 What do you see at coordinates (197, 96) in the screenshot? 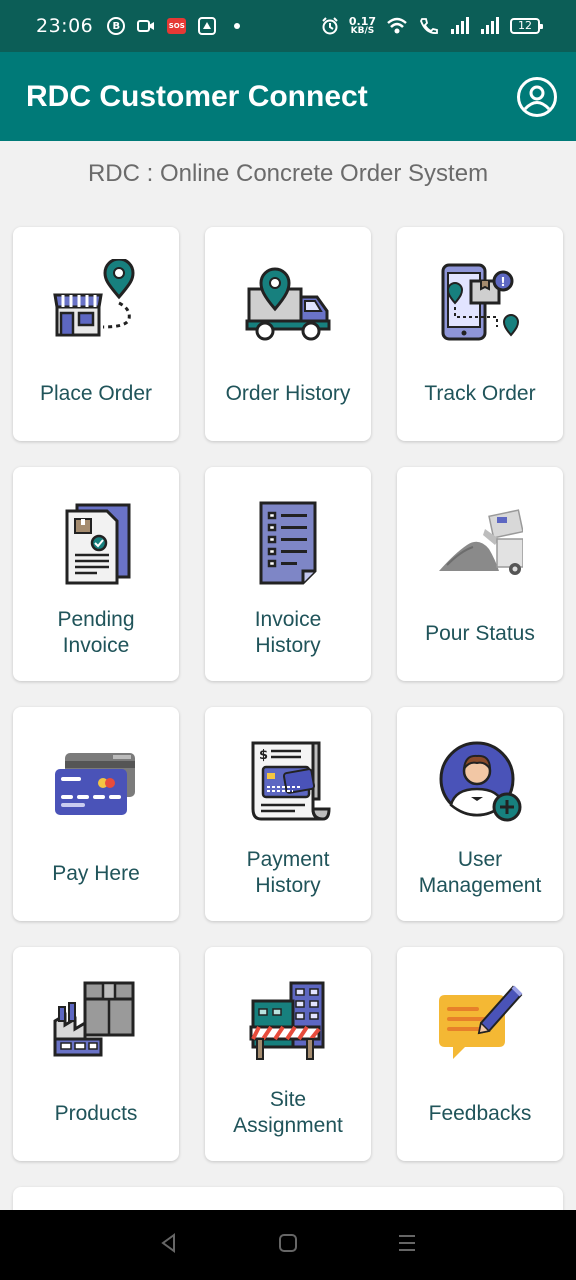
I see `app-title: RDC Customer Connect` at bounding box center [197, 96].